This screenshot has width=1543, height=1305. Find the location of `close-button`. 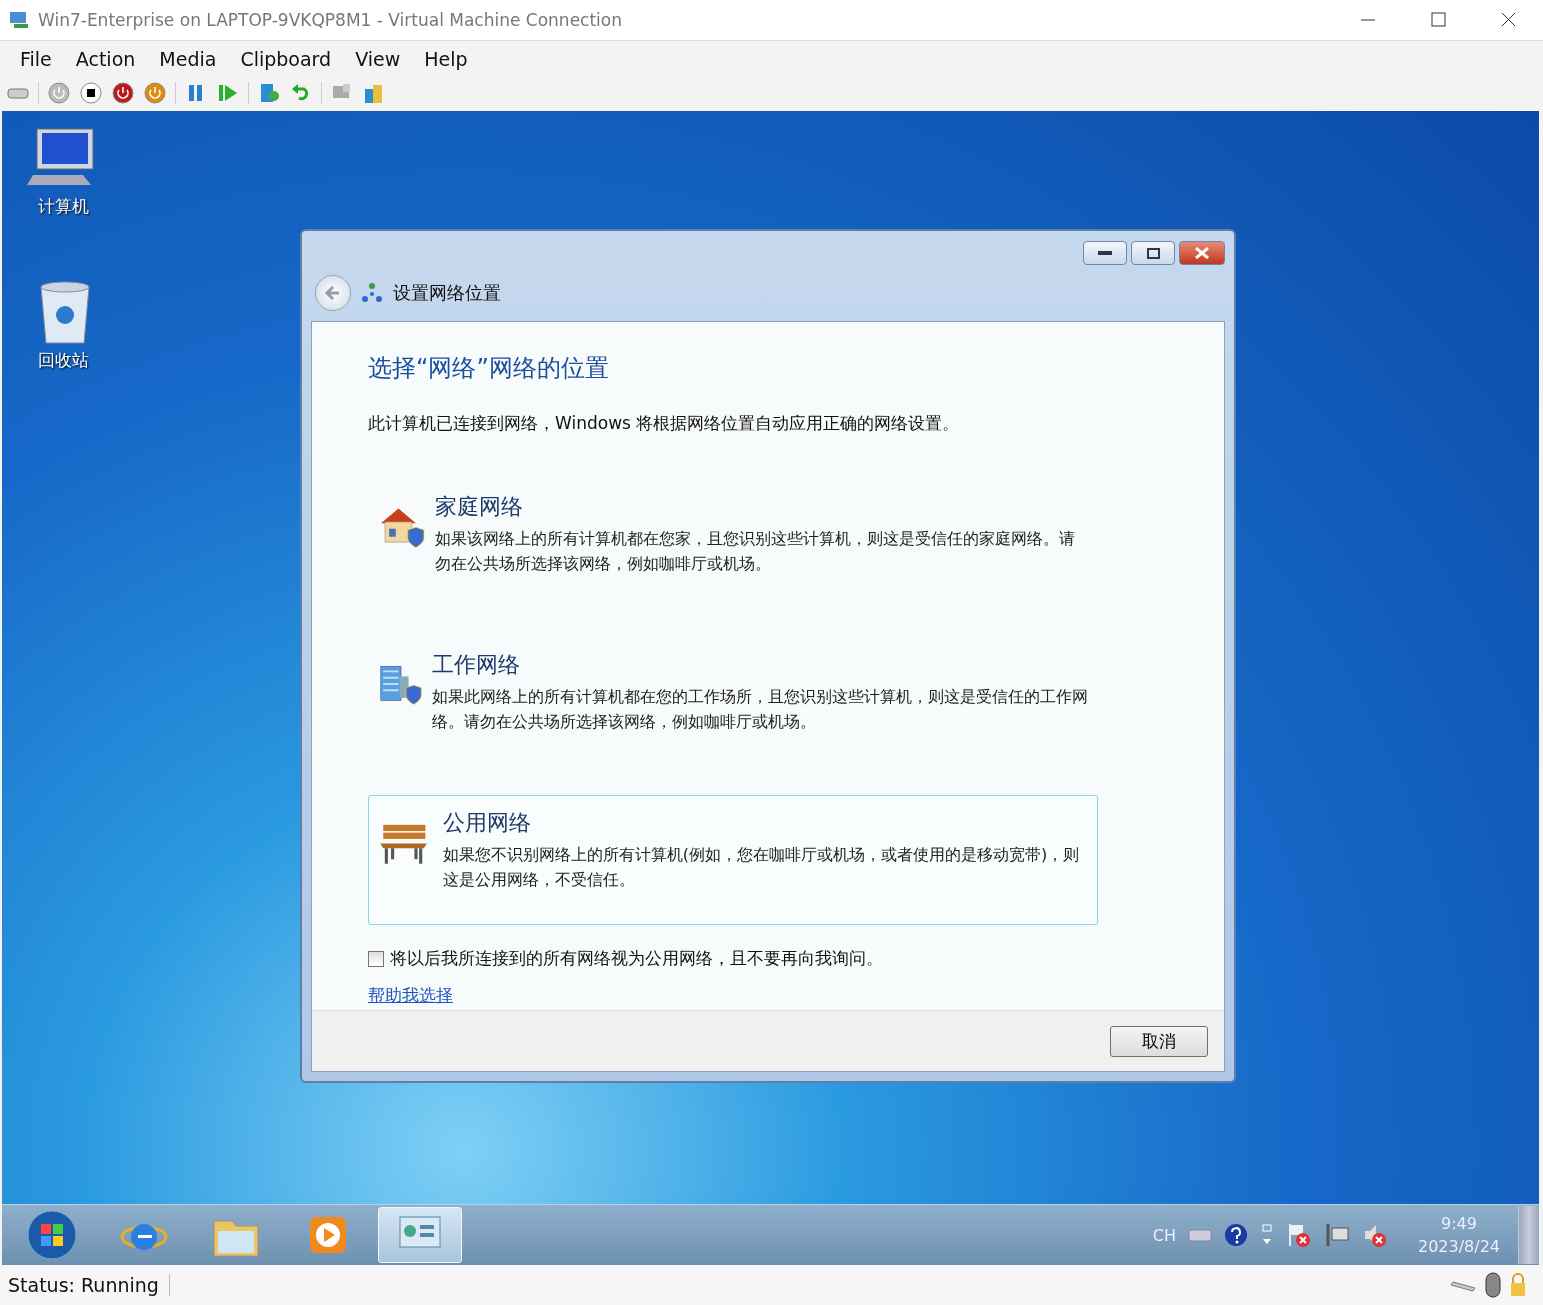

close-button is located at coordinates (1202, 253).